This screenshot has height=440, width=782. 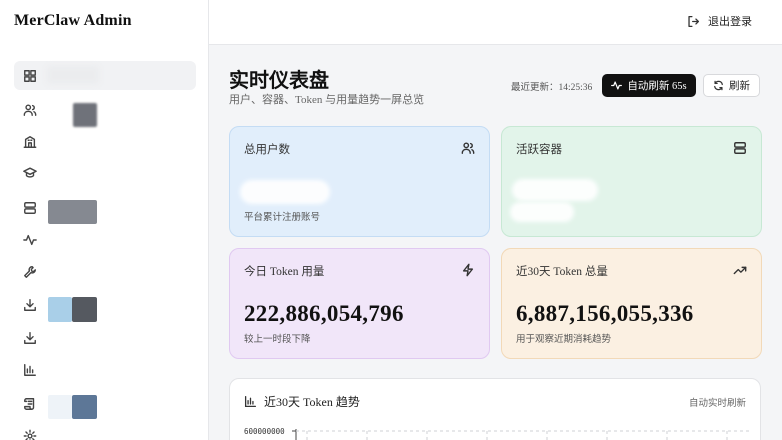 What do you see at coordinates (73, 20) in the screenshot?
I see `brand-logo: MerClaw Admin` at bounding box center [73, 20].